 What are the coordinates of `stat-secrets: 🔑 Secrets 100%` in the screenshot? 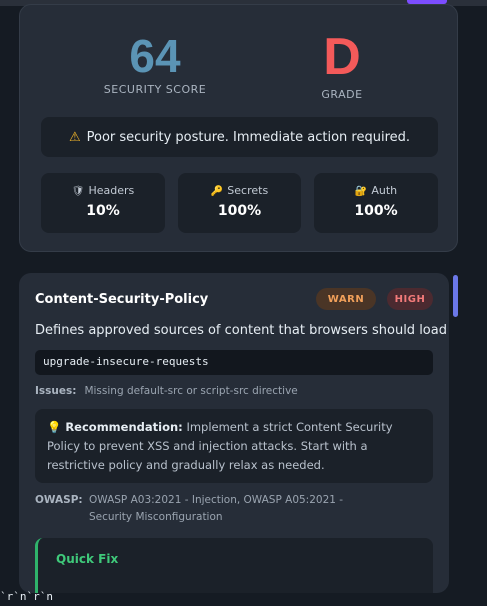 It's located at (239, 203).